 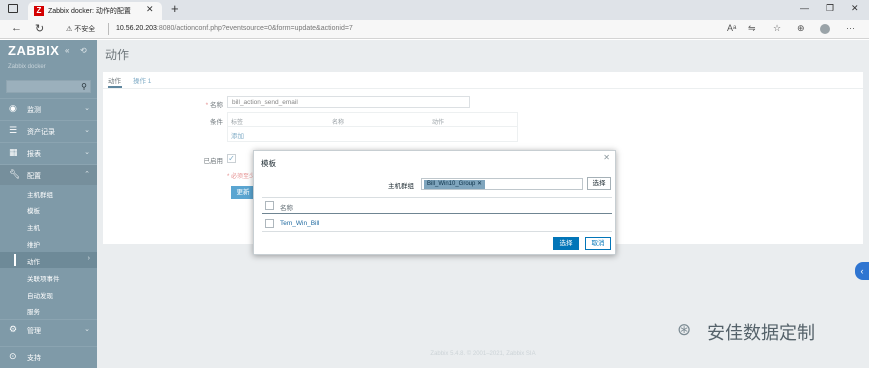 I want to click on submenu-label: 主机群组, so click(x=40, y=195).